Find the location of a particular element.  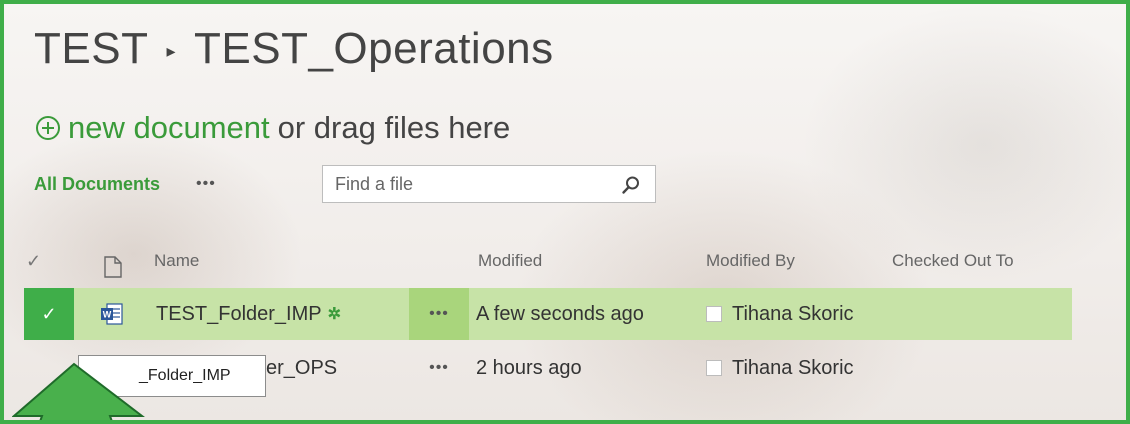

pointer-arrow-icon is located at coordinates (78, 391).